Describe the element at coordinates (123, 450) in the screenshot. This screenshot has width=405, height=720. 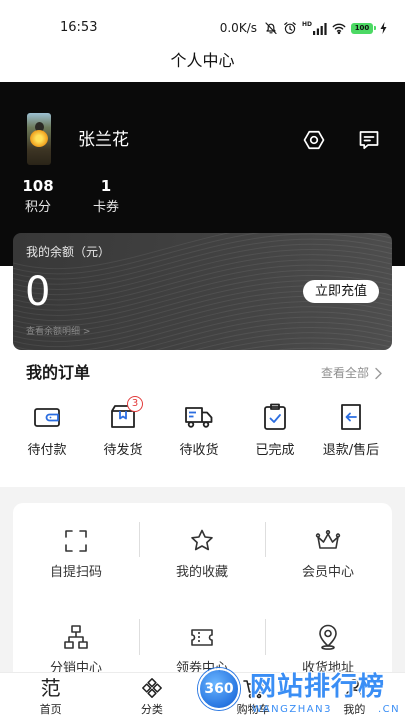
I see `order-item-label: 待发货` at that location.